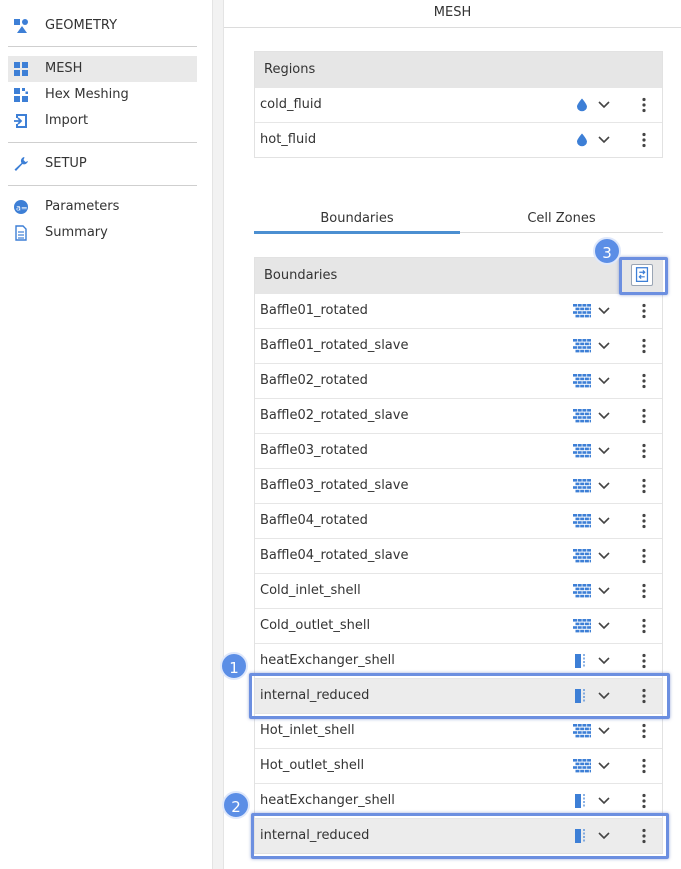 The height and width of the screenshot is (869, 681). I want to click on tab-cell-zones: Cell Zones, so click(561, 219).